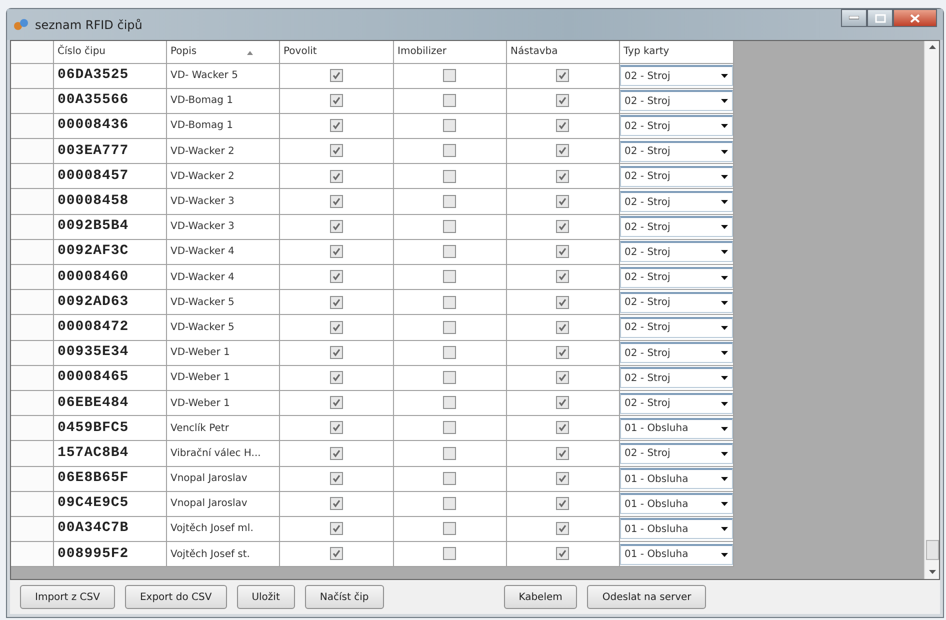 The width and height of the screenshot is (946, 620). Describe the element at coordinates (541, 597) in the screenshot. I see `action-button: Kabelem` at that location.